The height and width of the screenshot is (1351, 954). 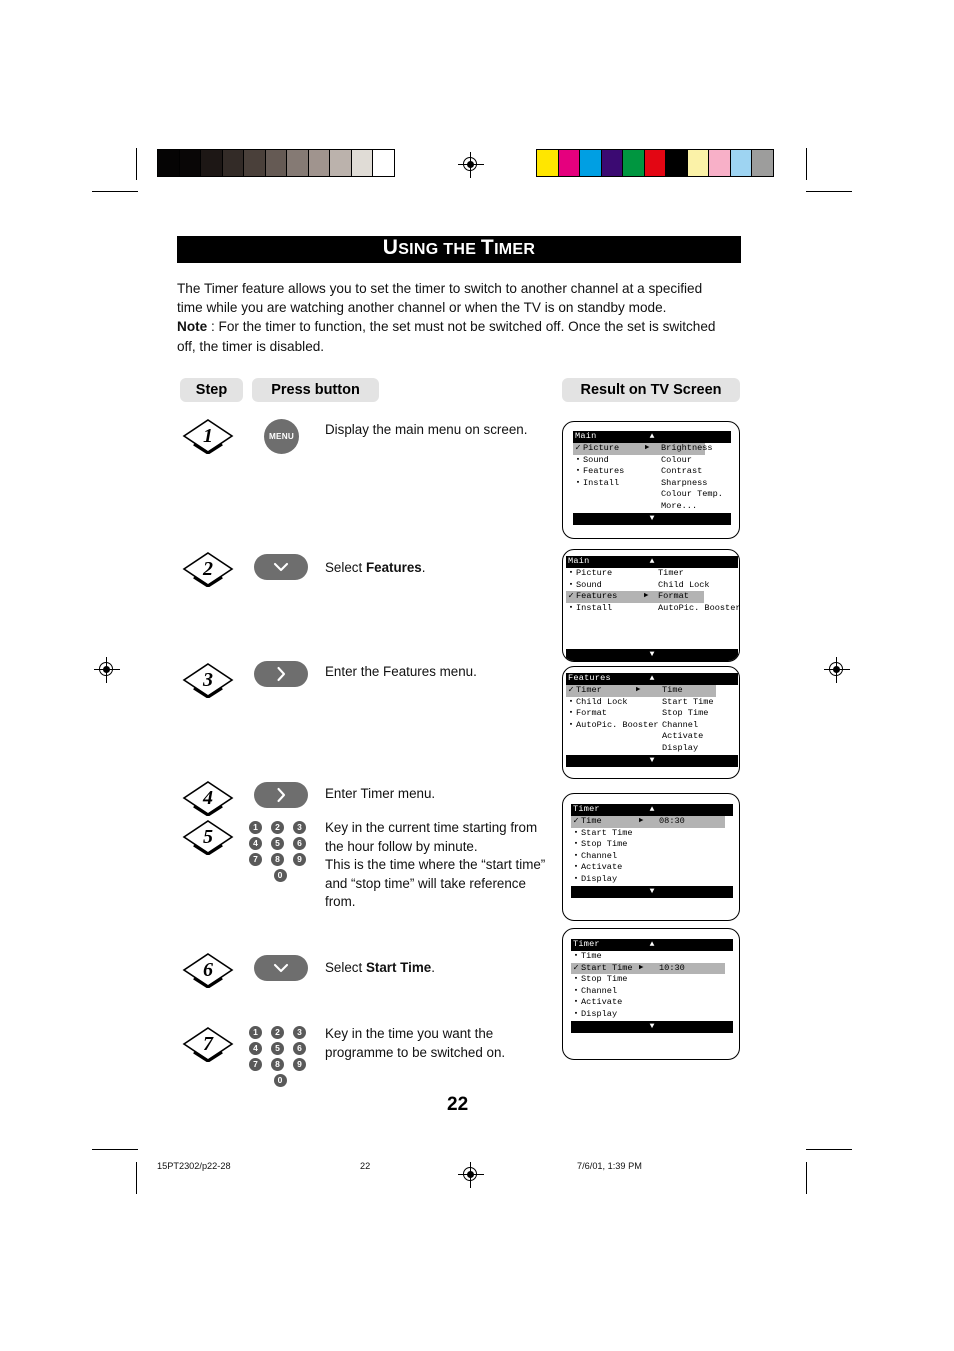 What do you see at coordinates (591, 956) in the screenshot?
I see `osd-item-label: Time` at bounding box center [591, 956].